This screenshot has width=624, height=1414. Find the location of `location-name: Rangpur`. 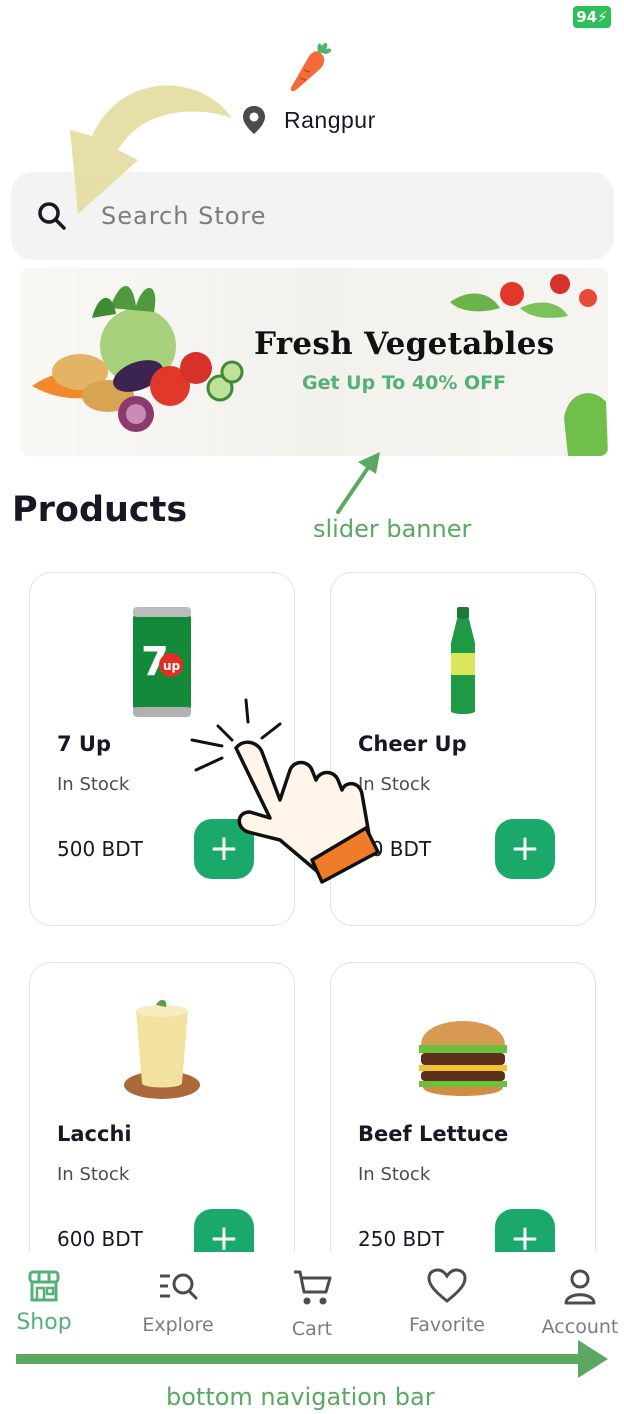

location-name: Rangpur is located at coordinates (330, 119).